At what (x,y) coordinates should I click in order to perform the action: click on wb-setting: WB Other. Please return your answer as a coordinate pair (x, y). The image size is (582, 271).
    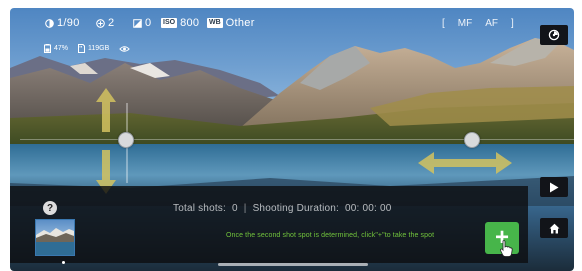
    Looking at the image, I should click on (231, 23).